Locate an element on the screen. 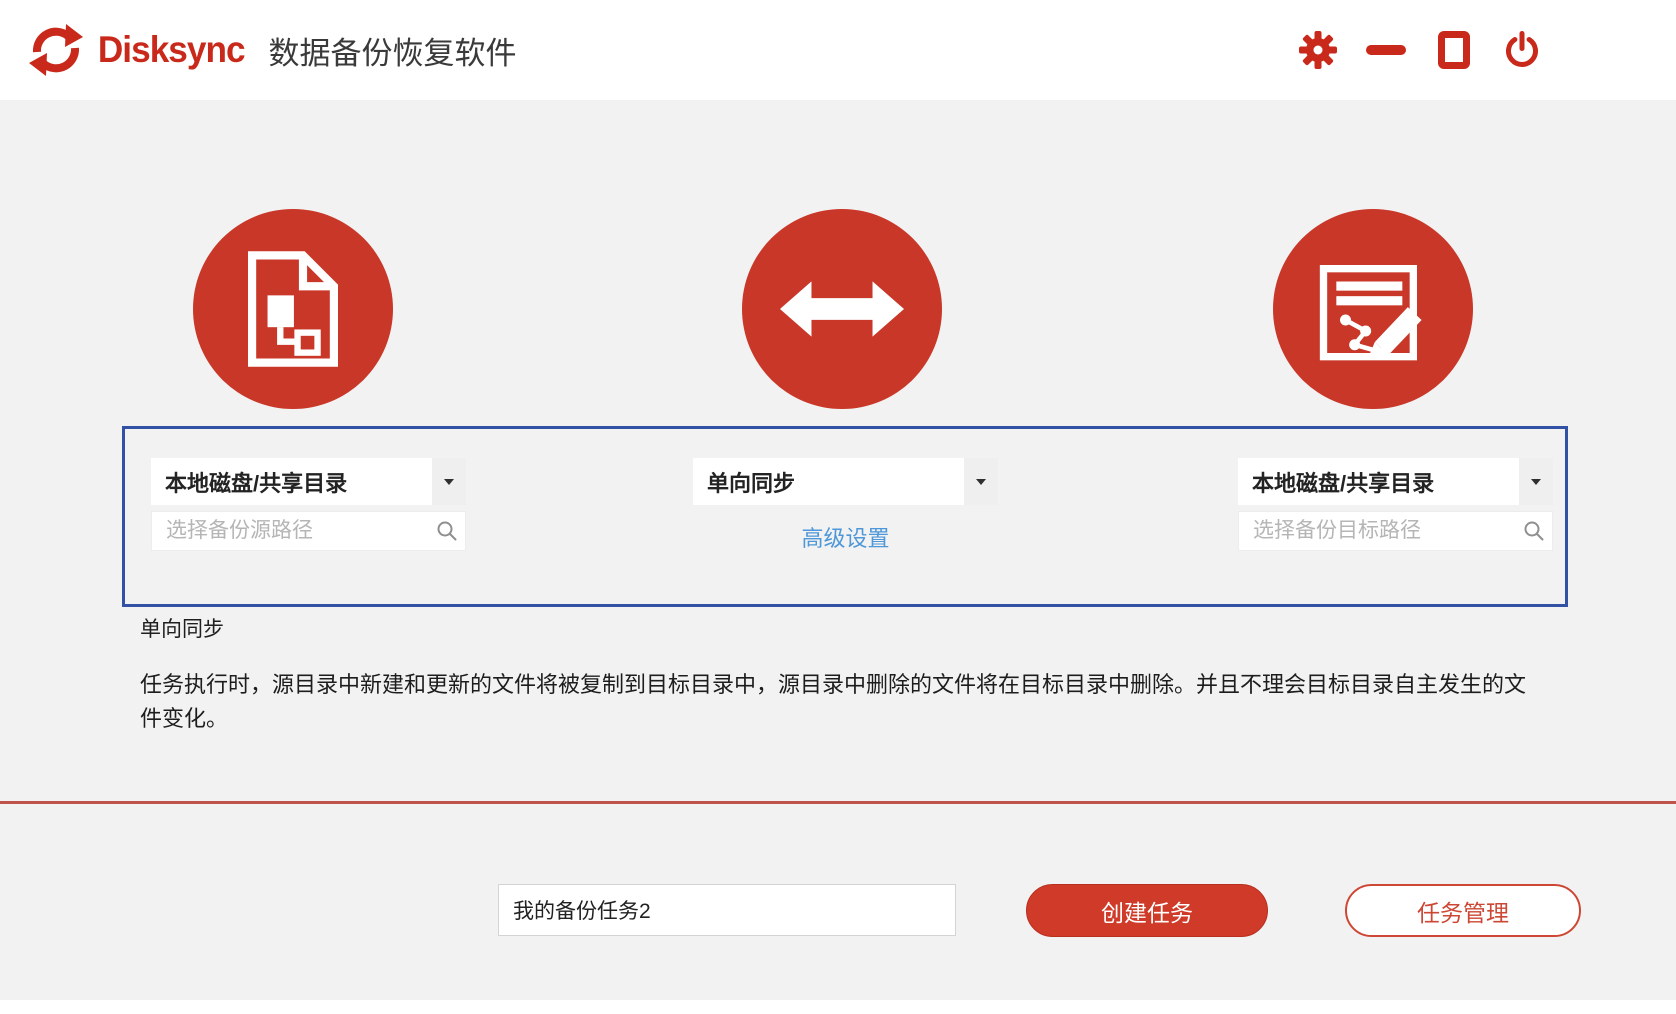  source-path-field is located at coordinates (308, 531).